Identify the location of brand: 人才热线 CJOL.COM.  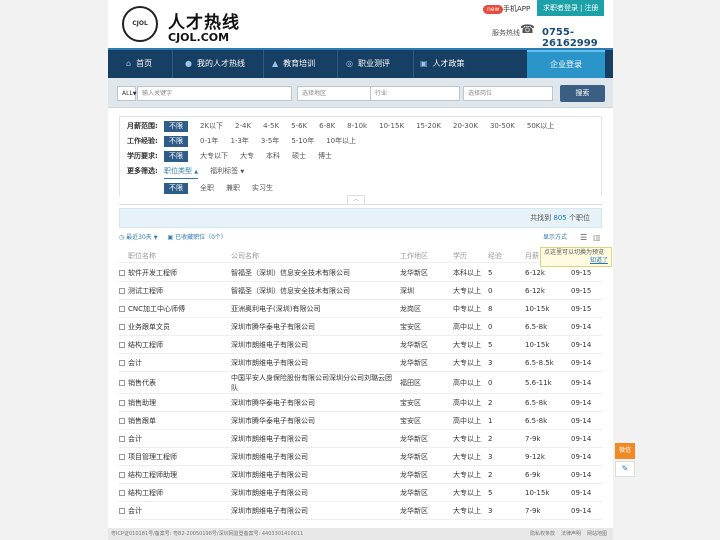
(204, 26).